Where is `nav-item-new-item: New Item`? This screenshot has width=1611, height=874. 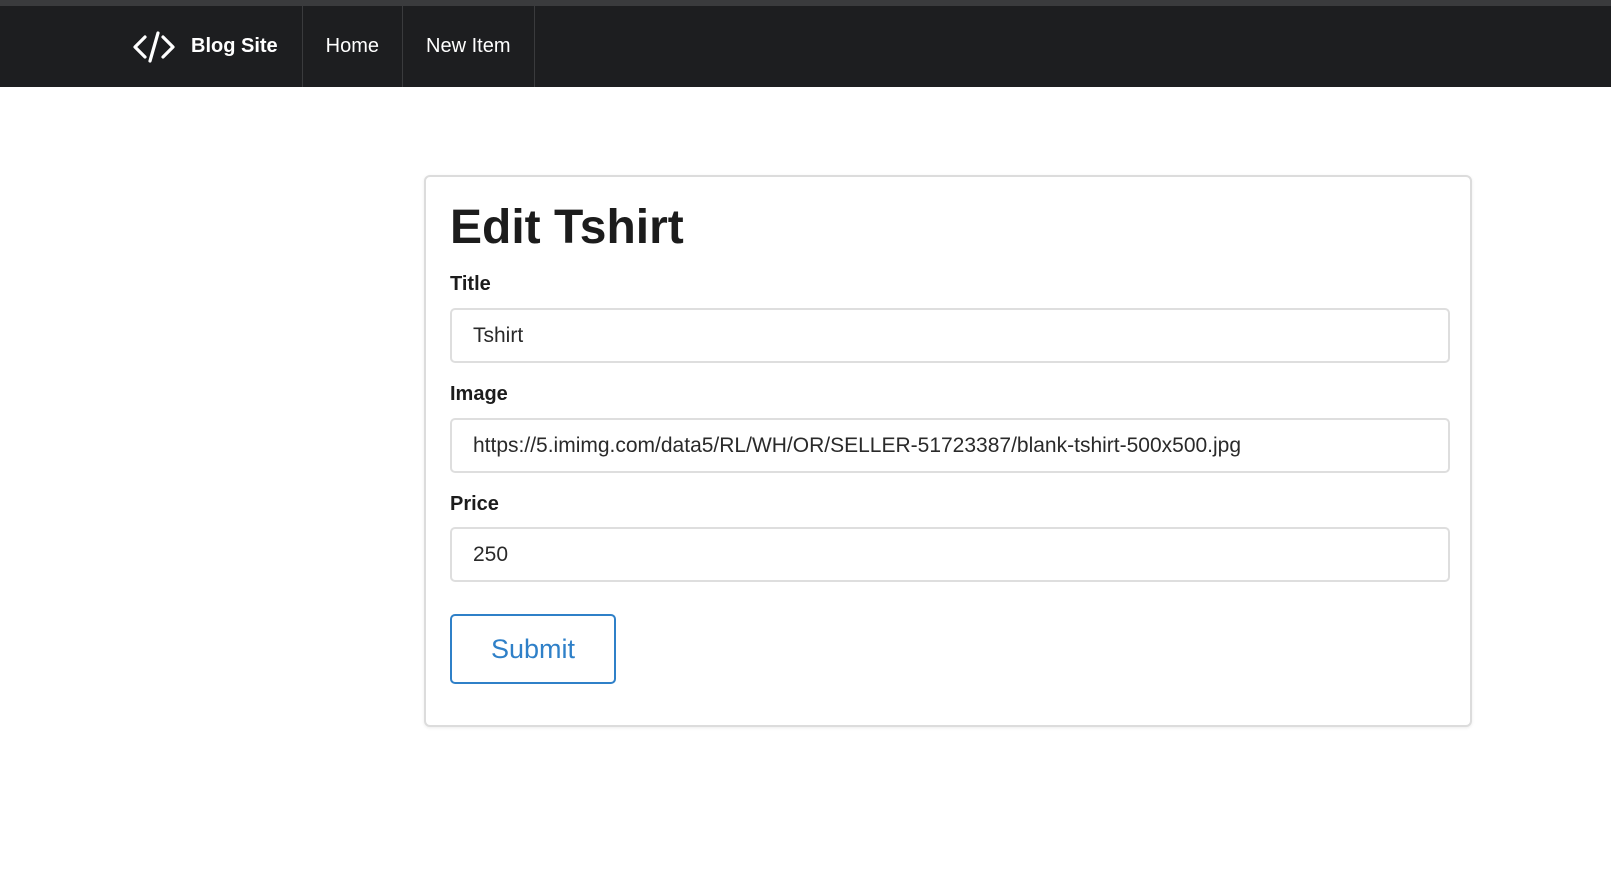
nav-item-new-item: New Item is located at coordinates (469, 46).